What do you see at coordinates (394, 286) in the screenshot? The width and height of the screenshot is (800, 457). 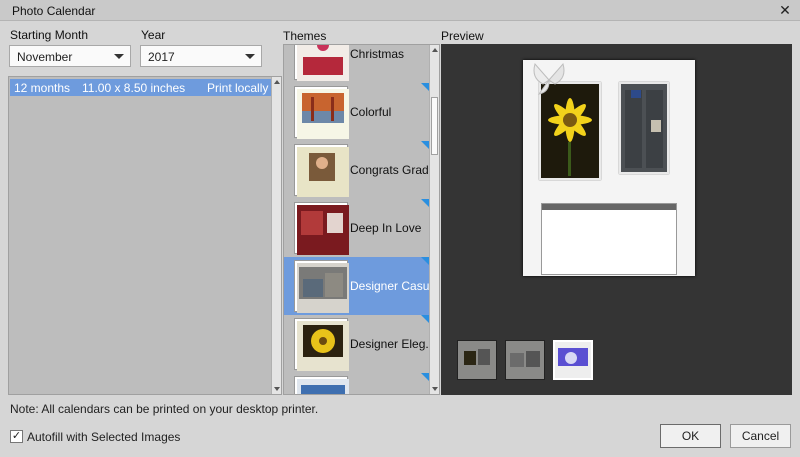 I see `theme-name: Designer Casual` at bounding box center [394, 286].